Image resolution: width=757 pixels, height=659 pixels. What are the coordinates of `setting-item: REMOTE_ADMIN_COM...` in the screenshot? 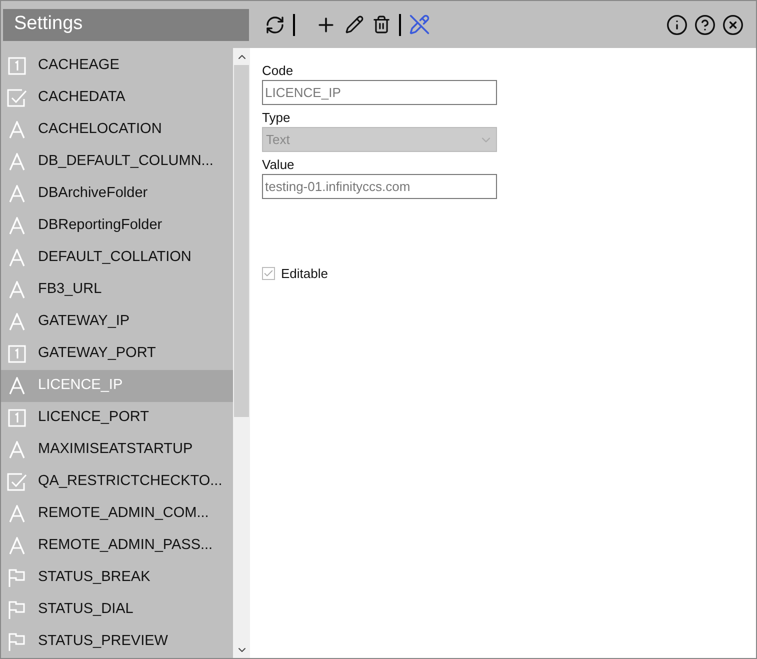 It's located at (117, 514).